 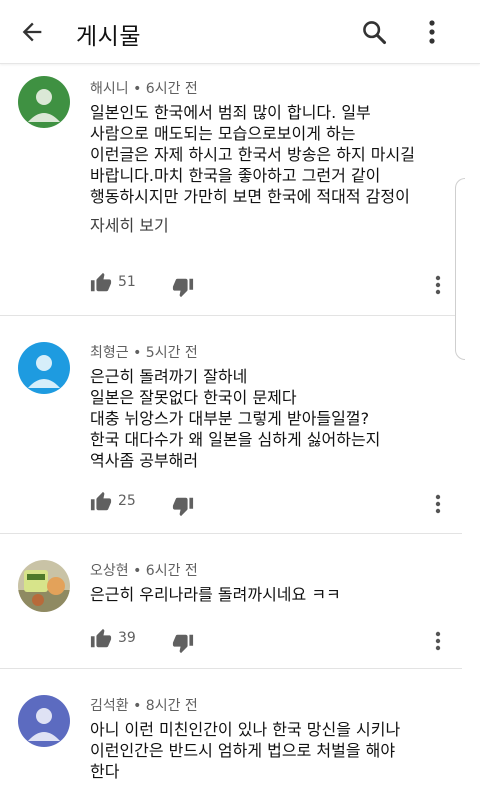 What do you see at coordinates (215, 594) in the screenshot?
I see `comment-line: 은근히 우리나라를 돌려까시네요 ㅋㅋ` at bounding box center [215, 594].